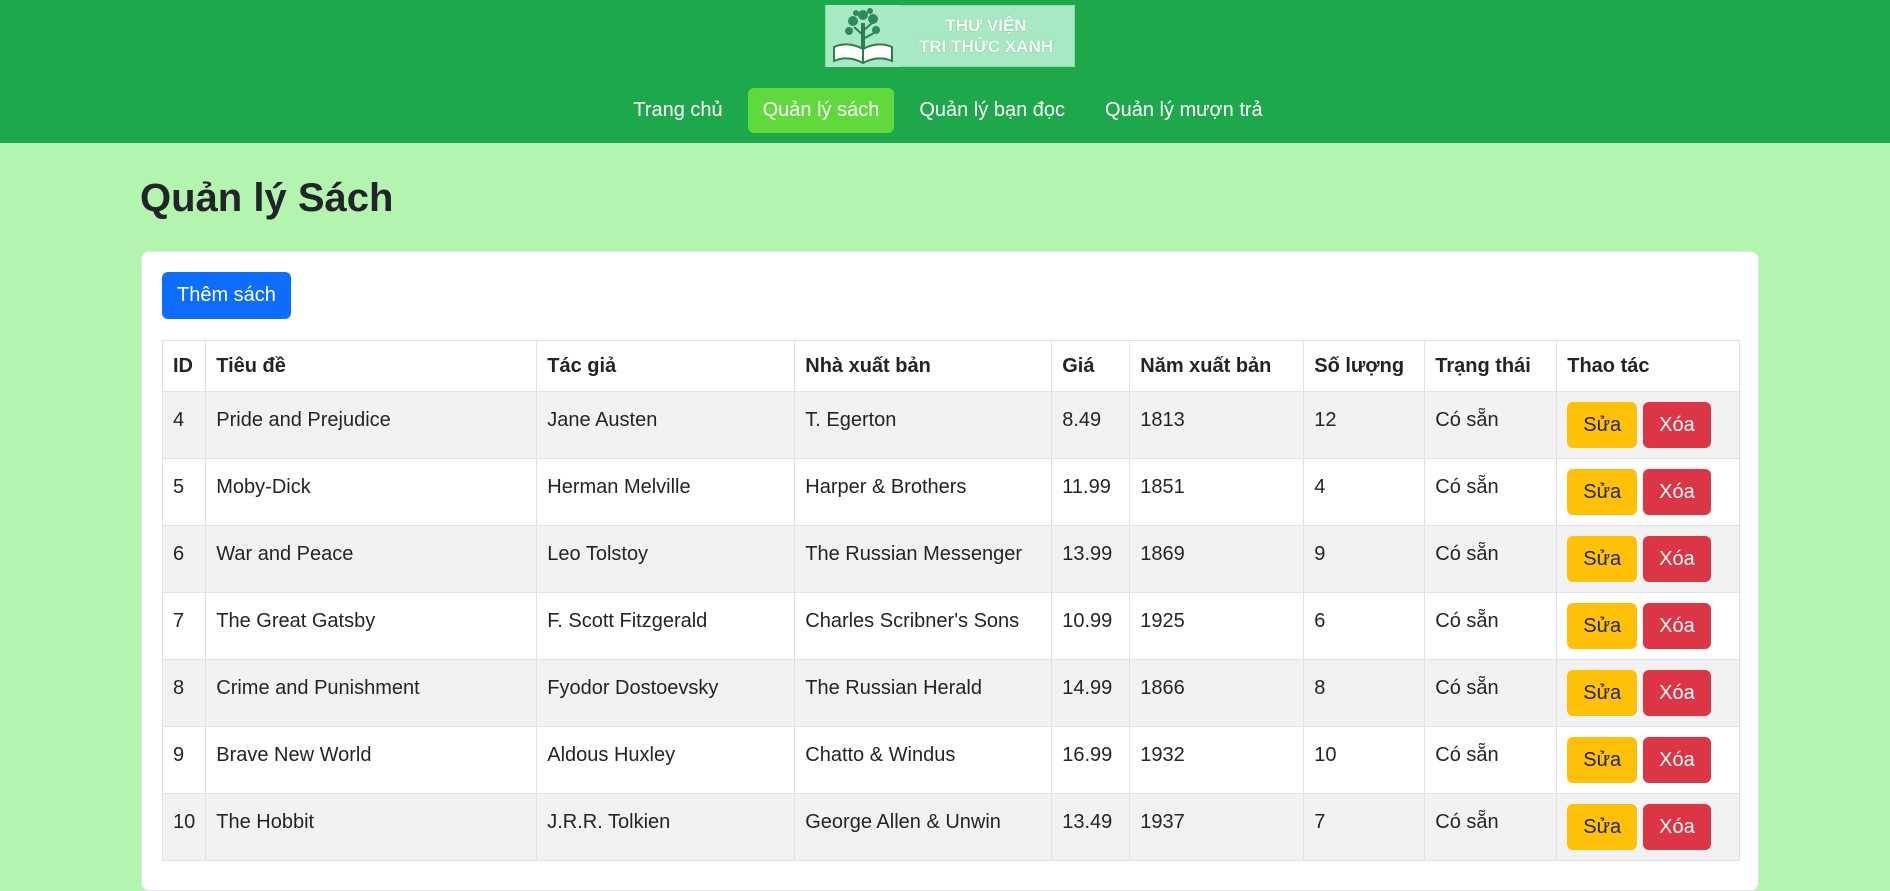  What do you see at coordinates (666, 492) in the screenshot?
I see `cell-author: Herman Melville` at bounding box center [666, 492].